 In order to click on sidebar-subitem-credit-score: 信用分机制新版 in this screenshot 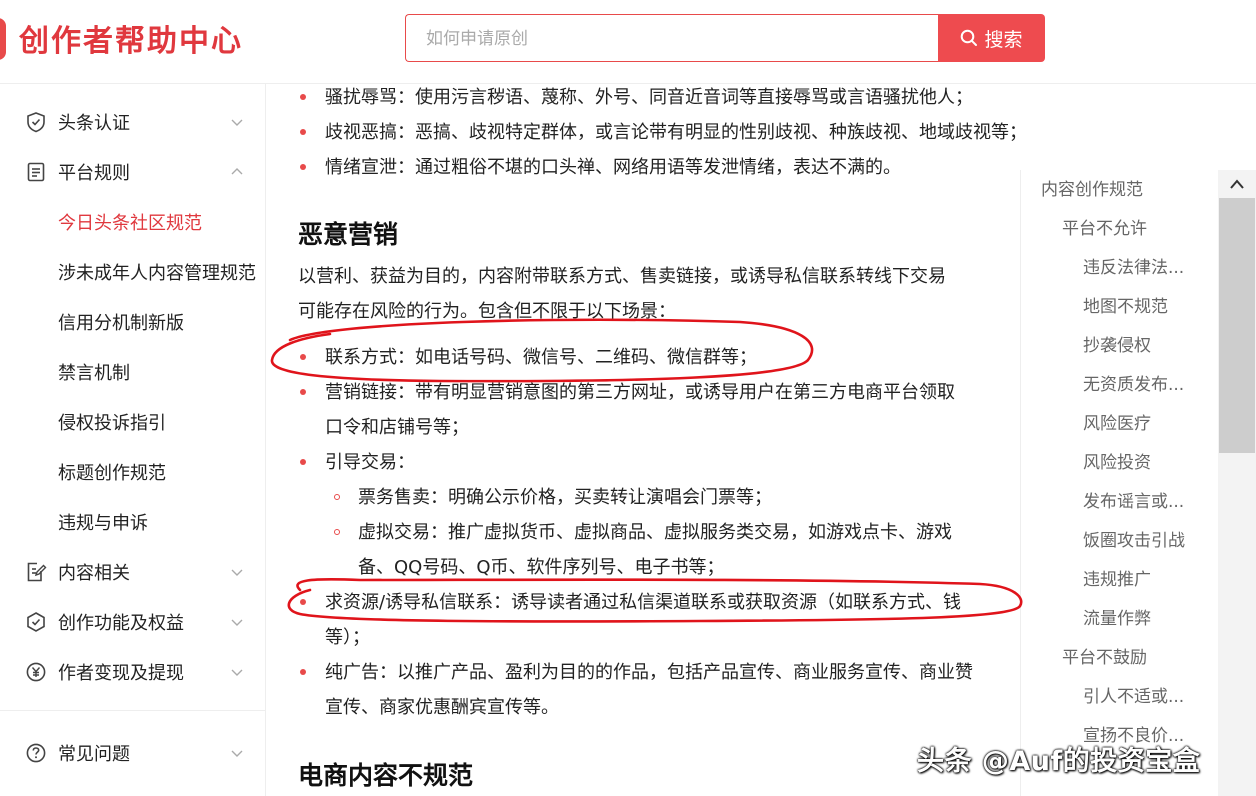, I will do `click(132, 322)`.